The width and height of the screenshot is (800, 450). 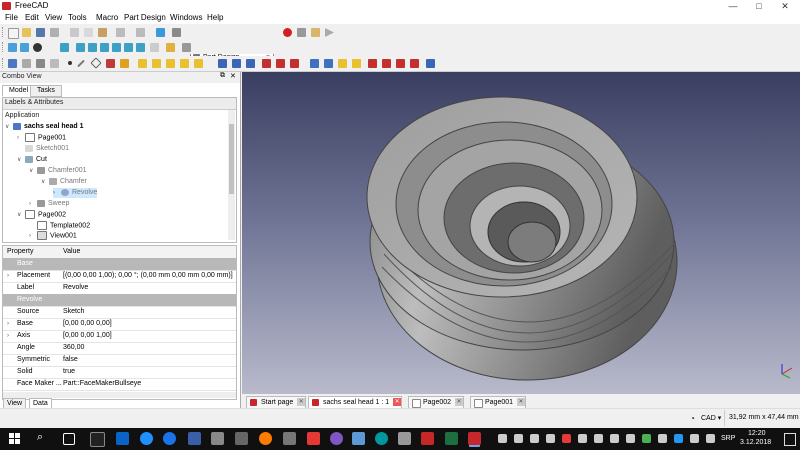 I want to click on ie-icon, so click(x=146, y=438).